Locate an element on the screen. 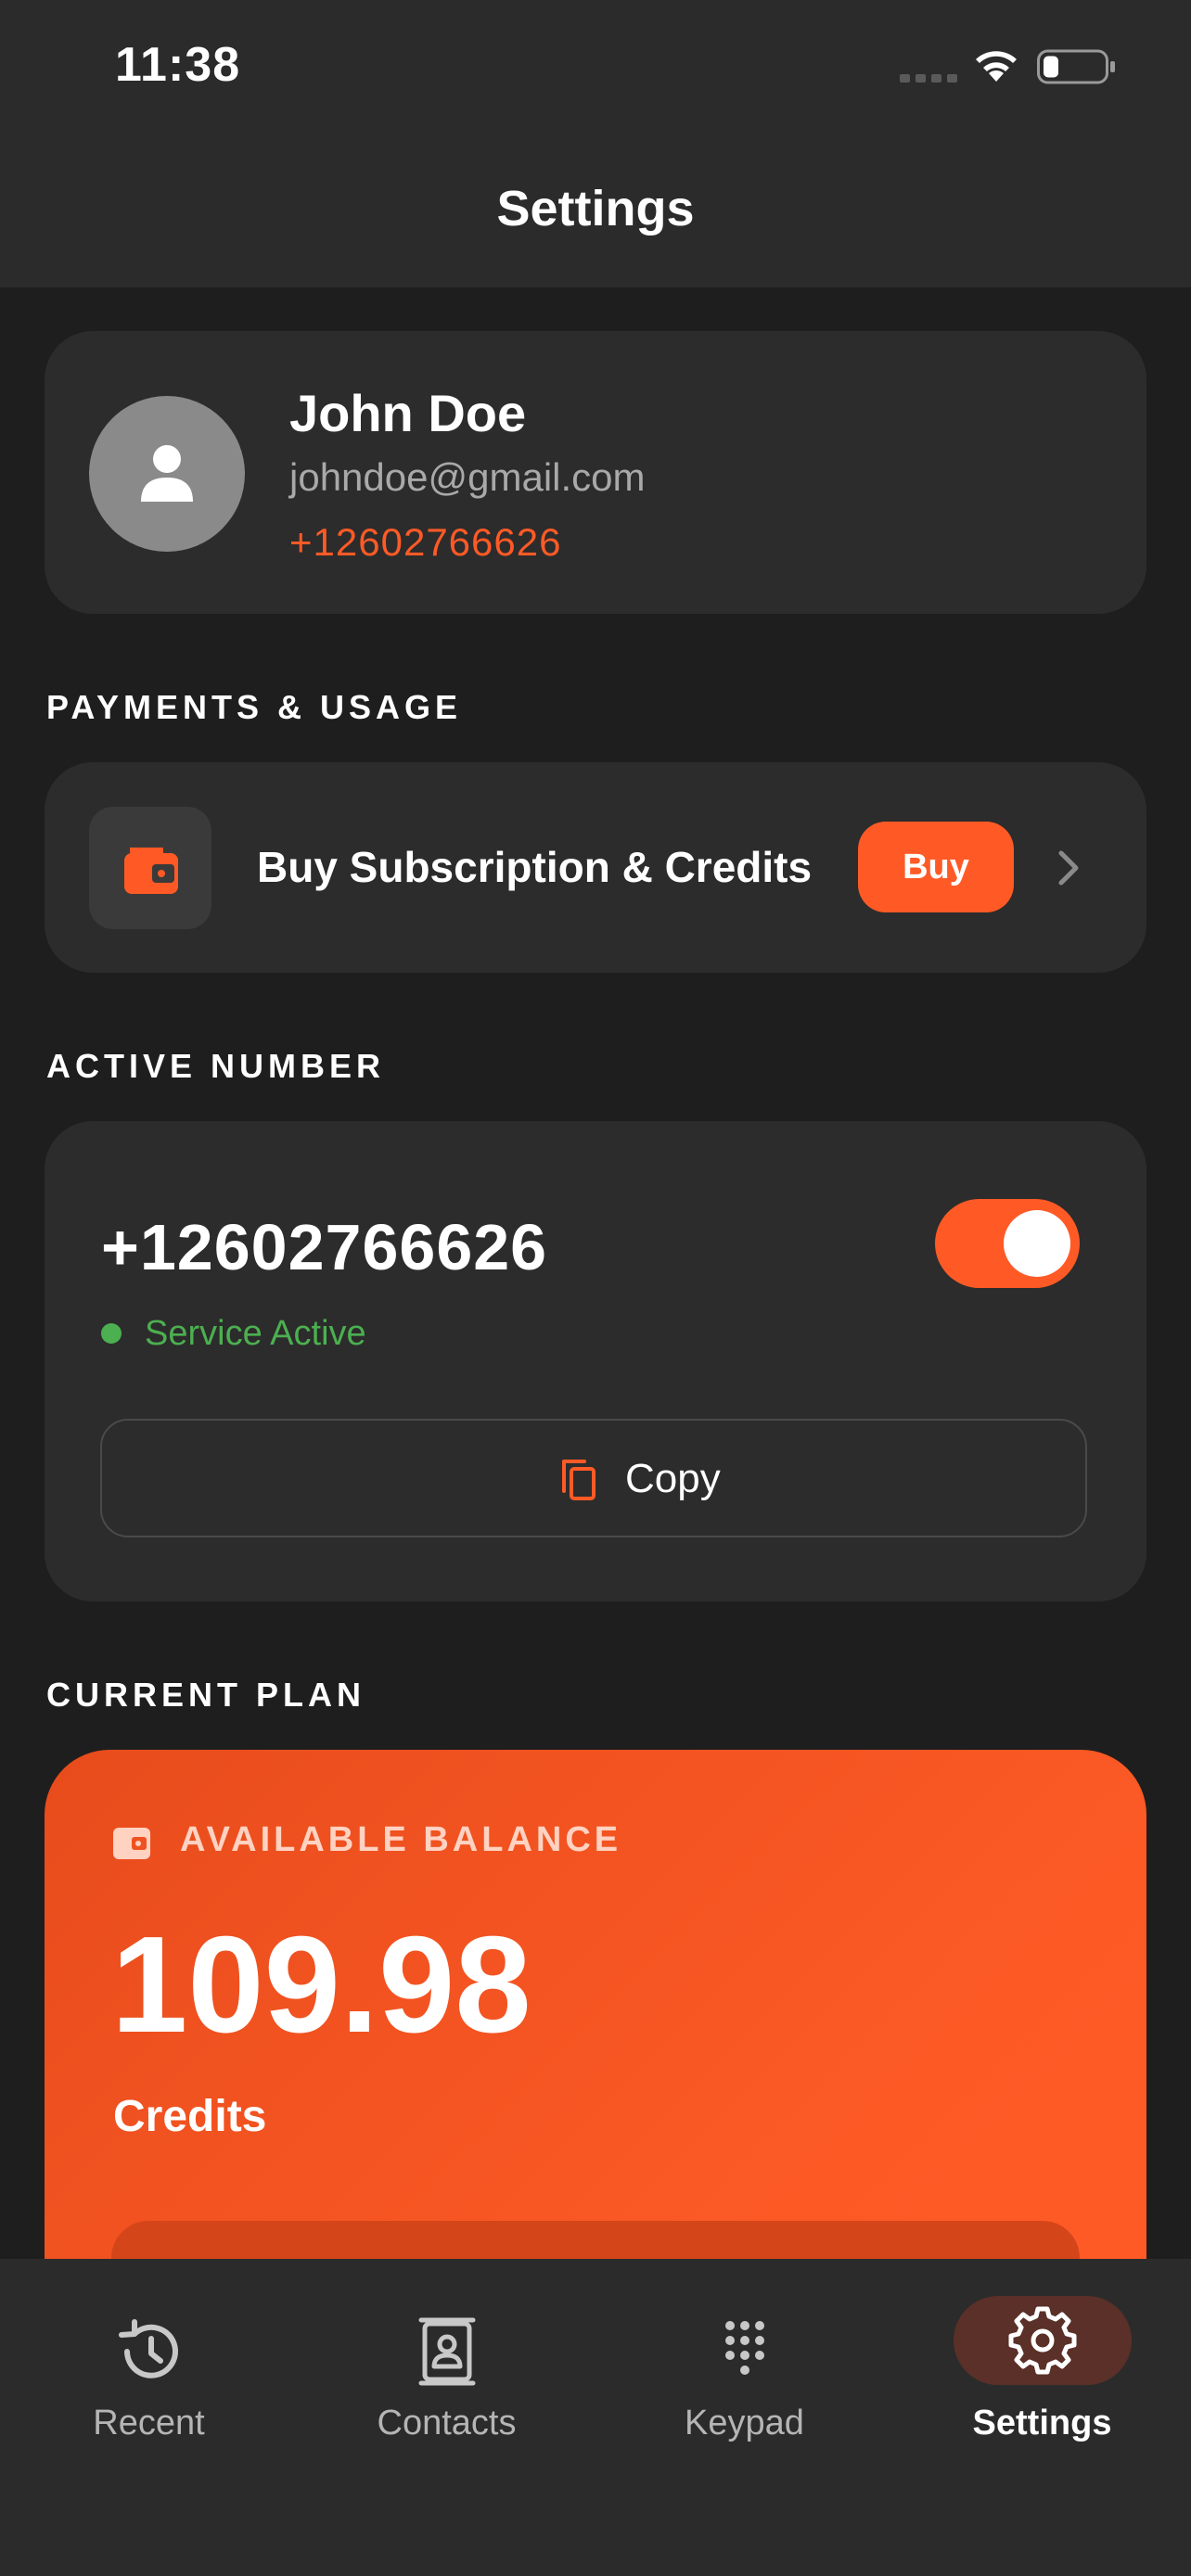  keypad-icon is located at coordinates (744, 2348).